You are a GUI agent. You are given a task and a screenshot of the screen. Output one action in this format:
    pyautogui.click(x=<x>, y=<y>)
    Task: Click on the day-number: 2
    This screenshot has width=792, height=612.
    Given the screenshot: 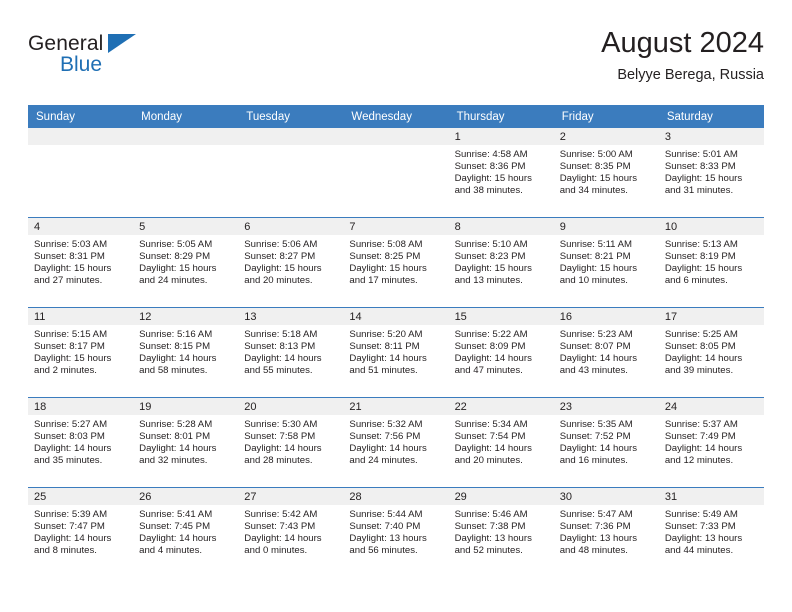 What is the action you would take?
    pyautogui.click(x=606, y=136)
    